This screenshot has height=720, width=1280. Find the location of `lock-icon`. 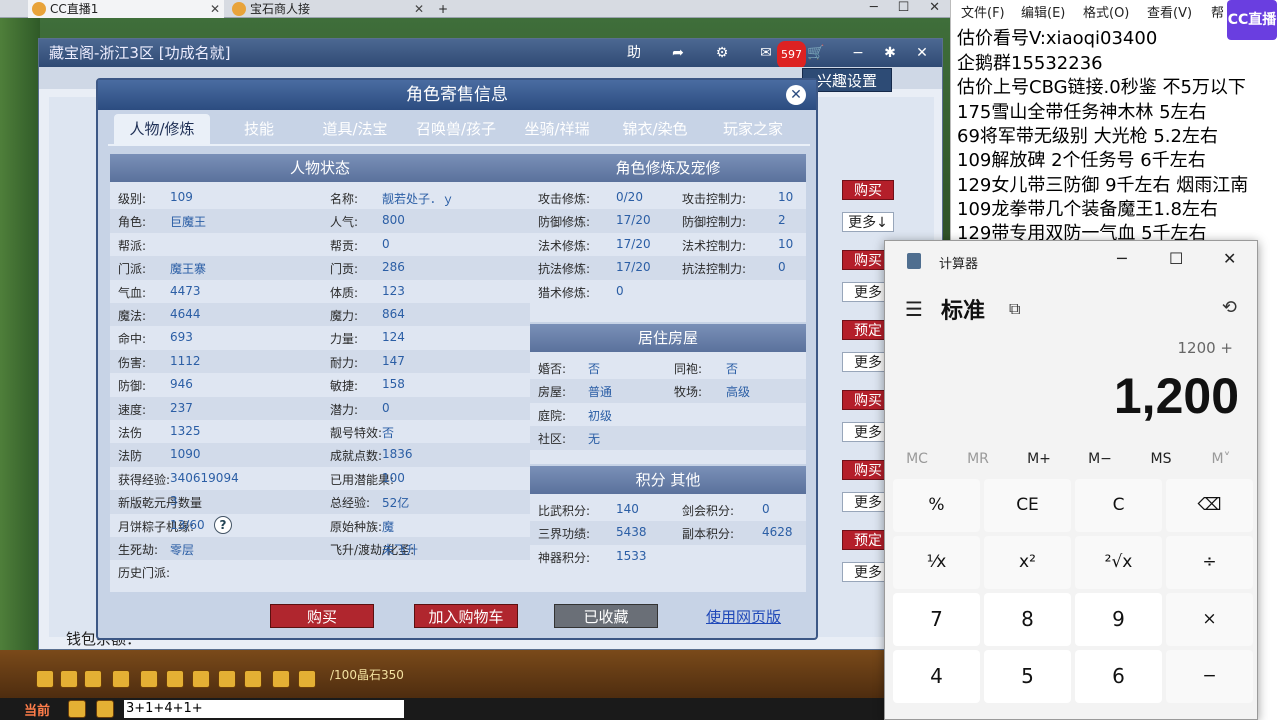

lock-icon is located at coordinates (201, 679).